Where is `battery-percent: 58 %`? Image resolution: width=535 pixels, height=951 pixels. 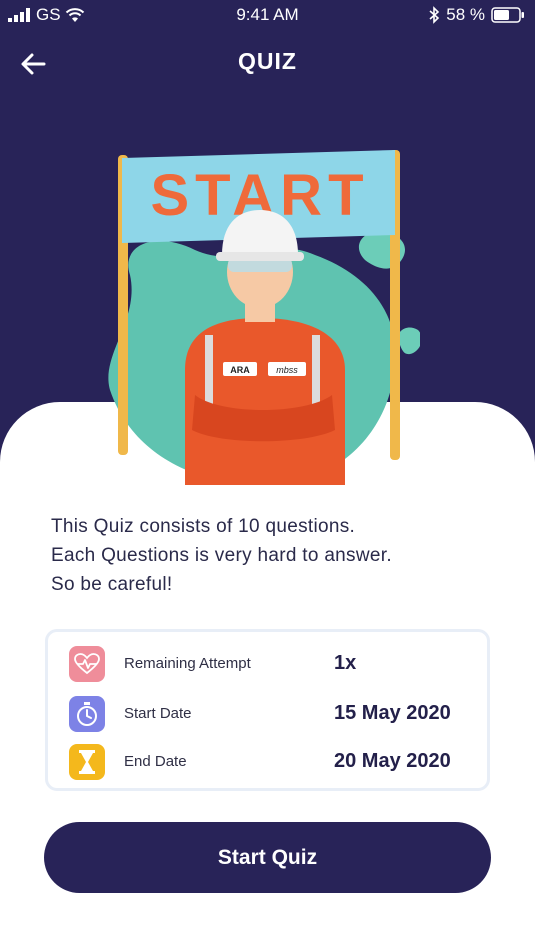
battery-percent: 58 % is located at coordinates (465, 14).